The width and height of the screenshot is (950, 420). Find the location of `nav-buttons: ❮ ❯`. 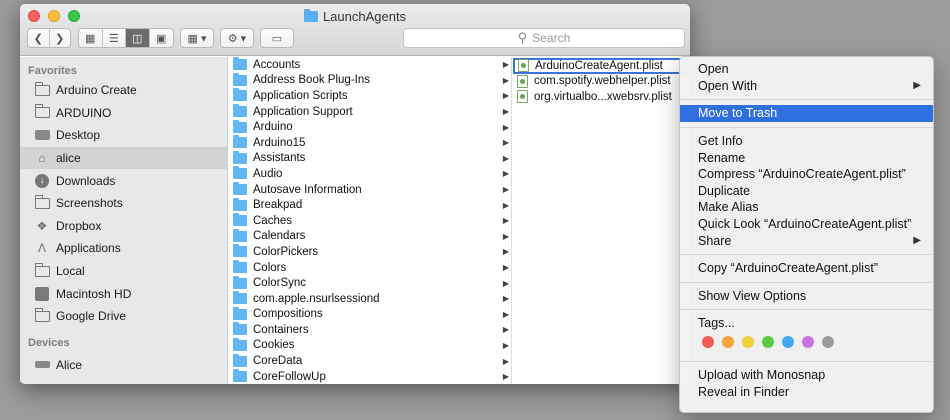

nav-buttons: ❮ ❯ is located at coordinates (49, 38).